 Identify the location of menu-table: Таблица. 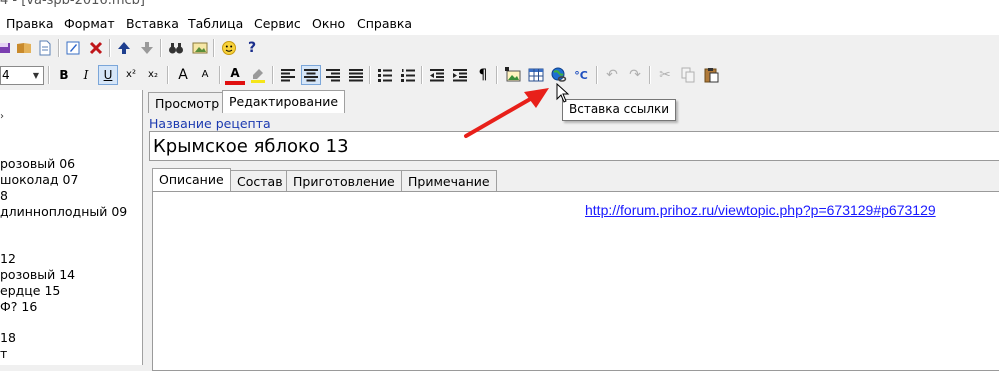
(215, 23).